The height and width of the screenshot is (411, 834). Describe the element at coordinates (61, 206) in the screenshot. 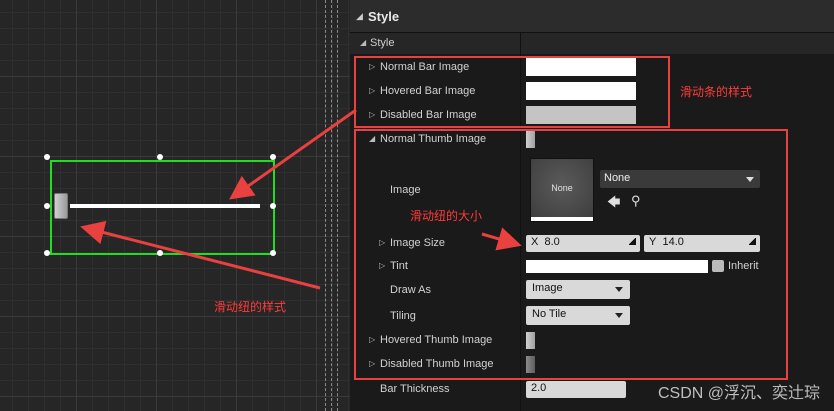

I see `slider-thumb` at that location.